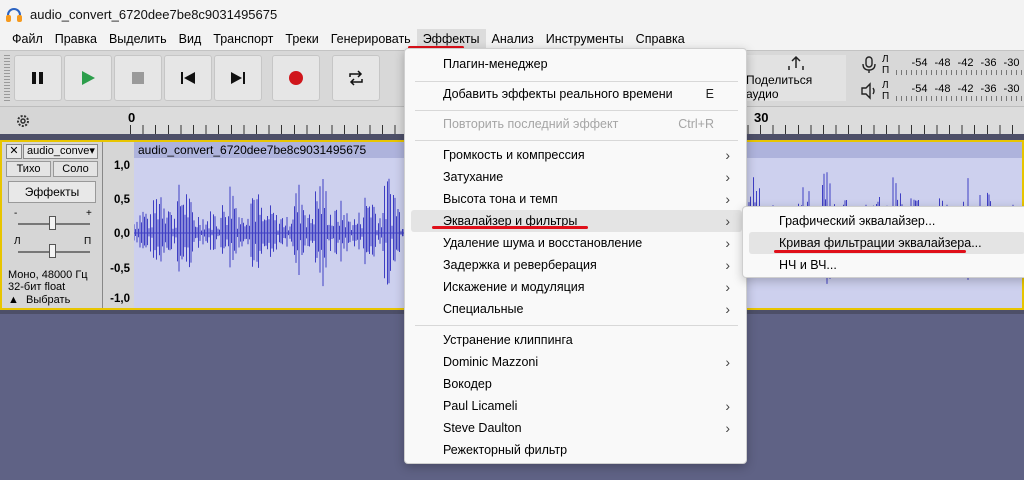  I want to click on record-meter: Л П -54 -48 -42 -36 -30, so click(938, 65).